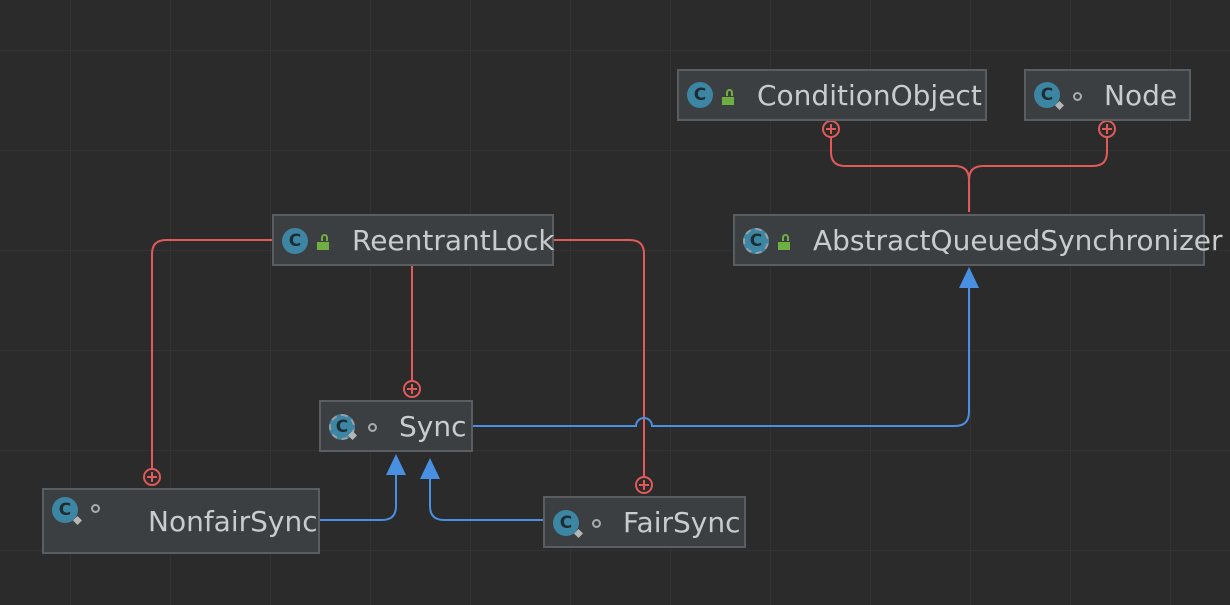  Describe the element at coordinates (869, 95) in the screenshot. I see `class-name: ConditionObject` at that location.